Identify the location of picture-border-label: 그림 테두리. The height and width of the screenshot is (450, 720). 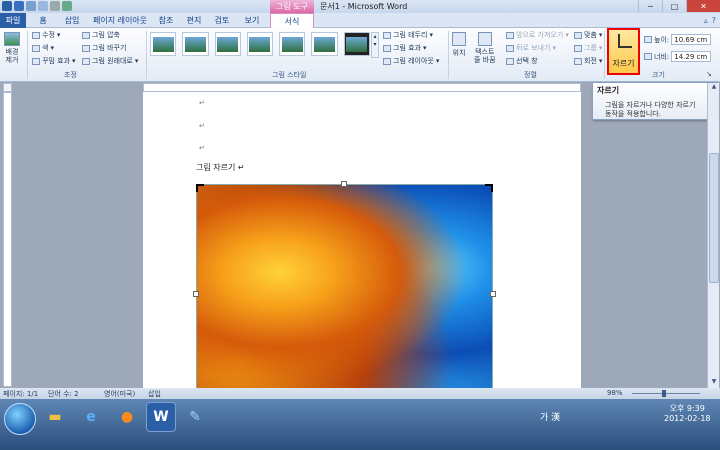
(410, 35).